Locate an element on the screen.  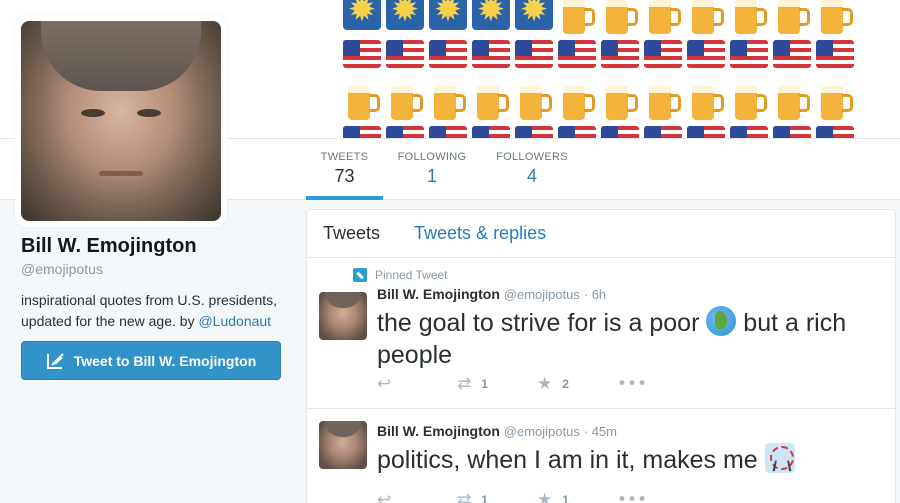
favorite-button: ★ 2 is located at coordinates (577, 384).